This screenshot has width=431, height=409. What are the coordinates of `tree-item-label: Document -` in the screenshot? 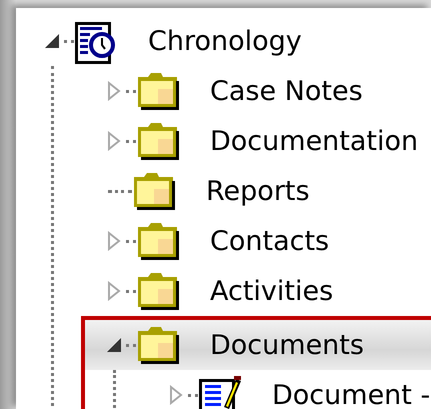 It's located at (349, 393).